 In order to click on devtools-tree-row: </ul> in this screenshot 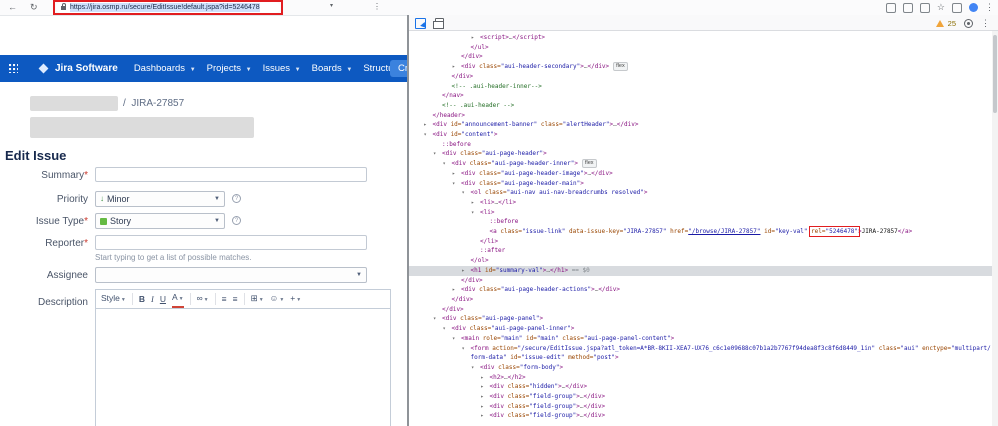, I will do `click(700, 48)`.